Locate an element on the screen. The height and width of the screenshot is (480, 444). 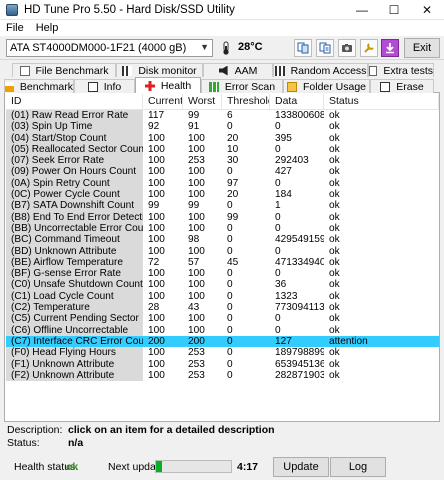
tab-label: Erase is located at coordinates (410, 86).